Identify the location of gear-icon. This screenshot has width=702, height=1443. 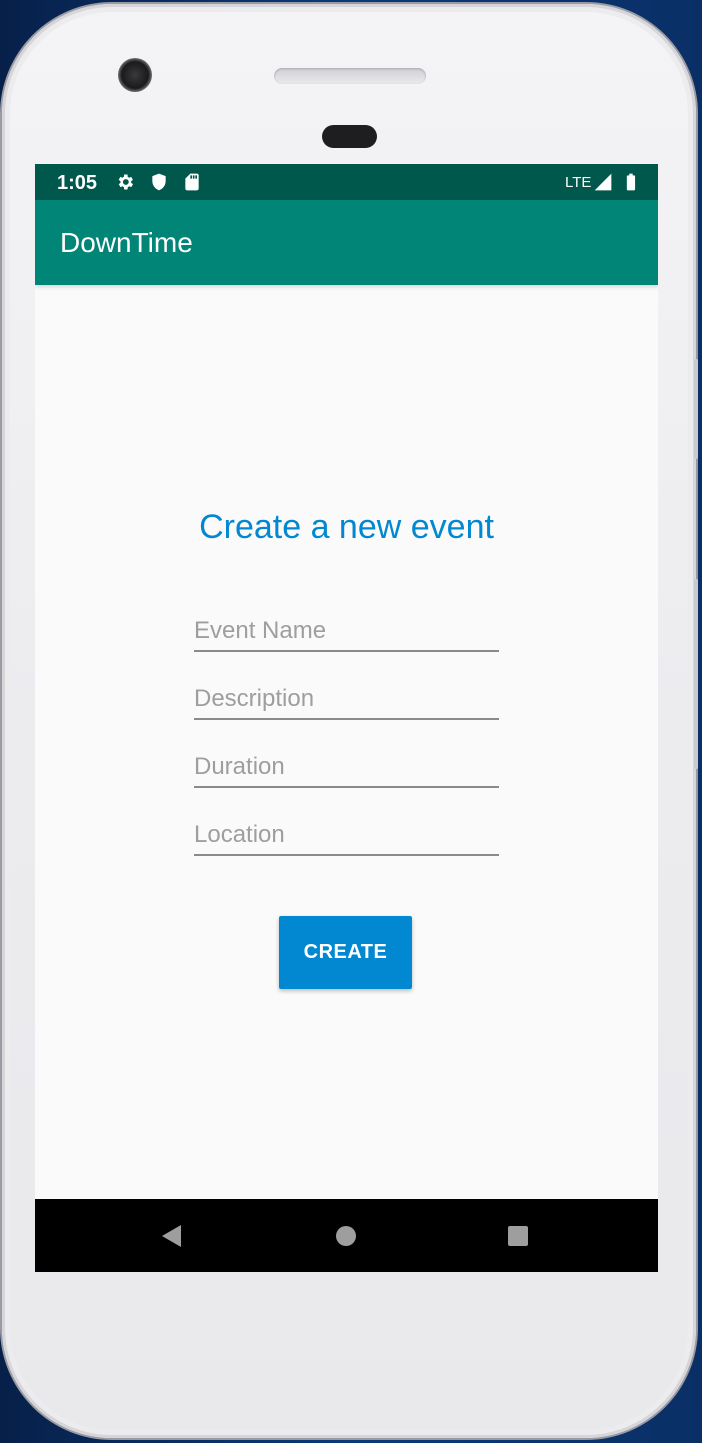
(125, 182).